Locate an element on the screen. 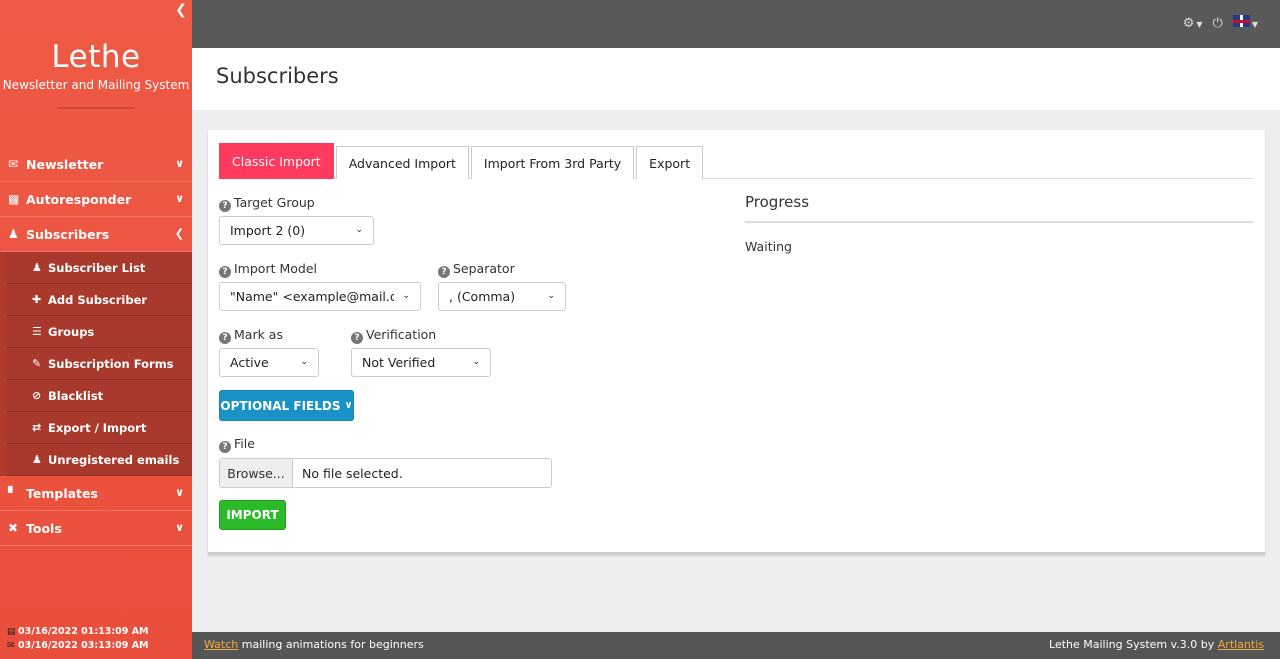 The image size is (1280, 659). file-name-display: No file selected. is located at coordinates (352, 473).